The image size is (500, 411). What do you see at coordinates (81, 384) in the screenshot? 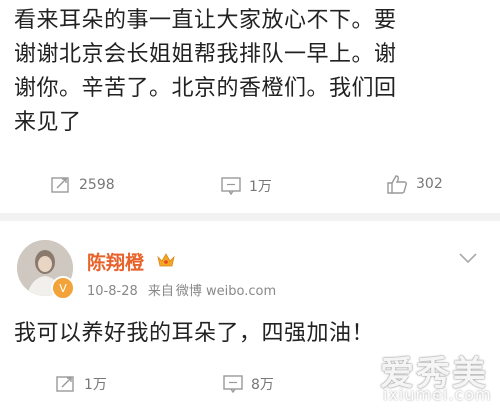
I see `reply-repost-button: 1万` at bounding box center [81, 384].